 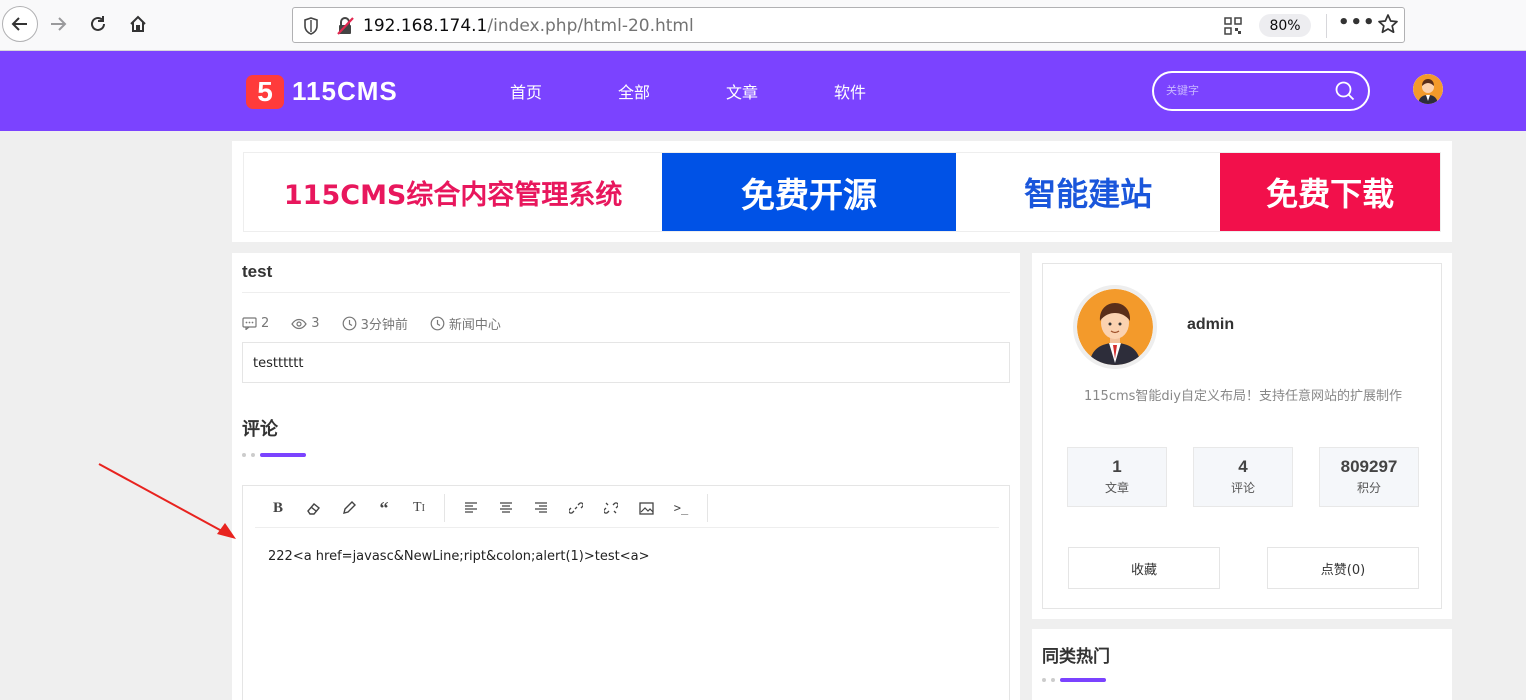 What do you see at coordinates (419, 508) in the screenshot?
I see `text-size-icon: TI` at bounding box center [419, 508].